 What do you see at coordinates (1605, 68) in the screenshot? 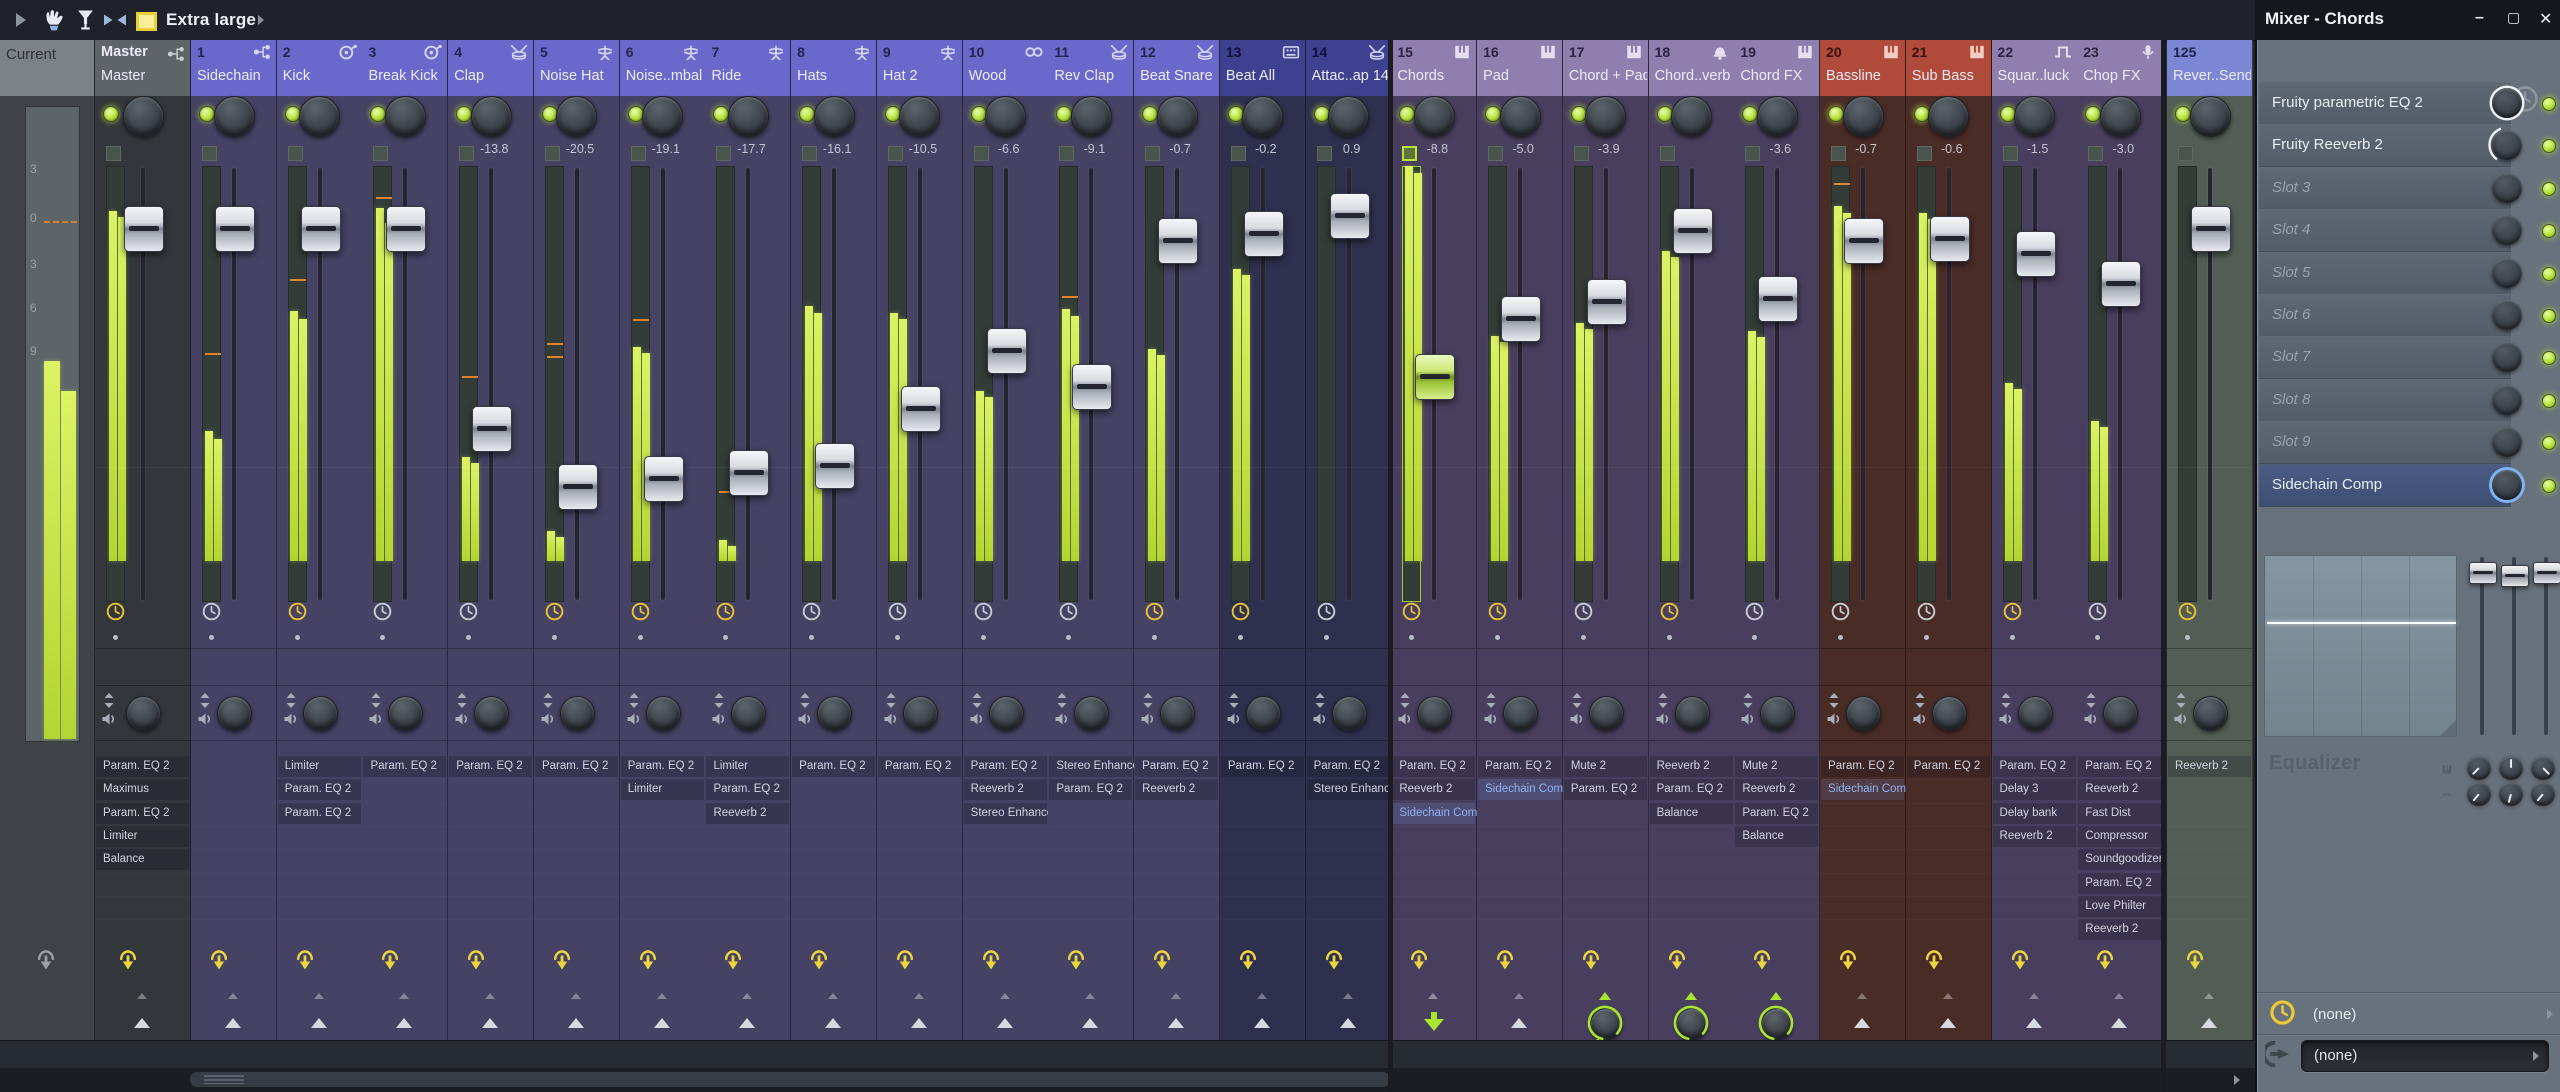
I see `mixer-track-17-header: 17 Chord + Pad` at bounding box center [1605, 68].